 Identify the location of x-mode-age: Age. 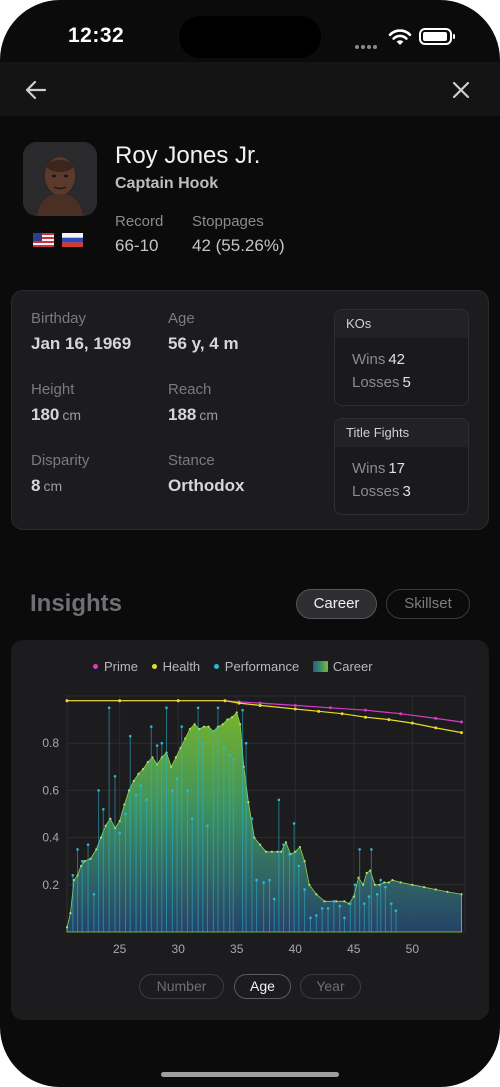
(262, 986).